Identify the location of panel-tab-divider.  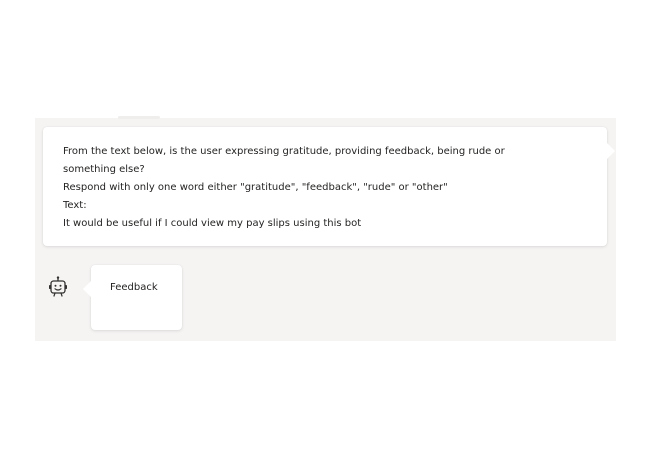
(139, 117).